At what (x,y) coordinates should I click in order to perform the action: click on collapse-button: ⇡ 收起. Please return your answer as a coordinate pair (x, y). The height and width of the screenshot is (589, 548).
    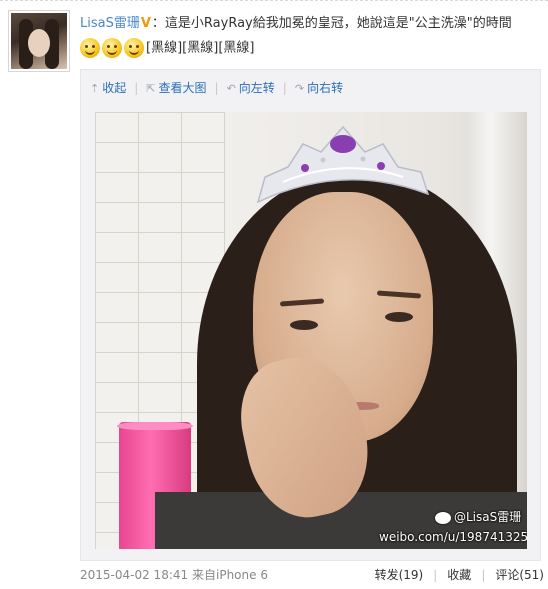
    Looking at the image, I should click on (108, 88).